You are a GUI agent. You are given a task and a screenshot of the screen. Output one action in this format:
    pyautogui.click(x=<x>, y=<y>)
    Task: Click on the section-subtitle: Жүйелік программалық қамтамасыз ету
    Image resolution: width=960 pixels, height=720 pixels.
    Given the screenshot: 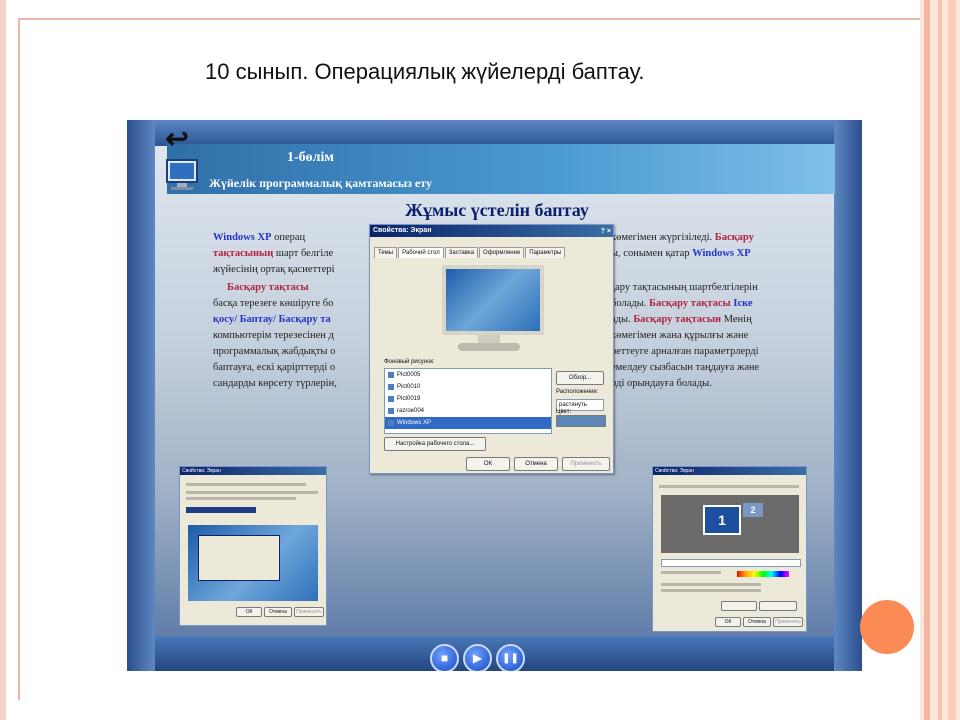 What is the action you would take?
    pyautogui.click(x=320, y=183)
    